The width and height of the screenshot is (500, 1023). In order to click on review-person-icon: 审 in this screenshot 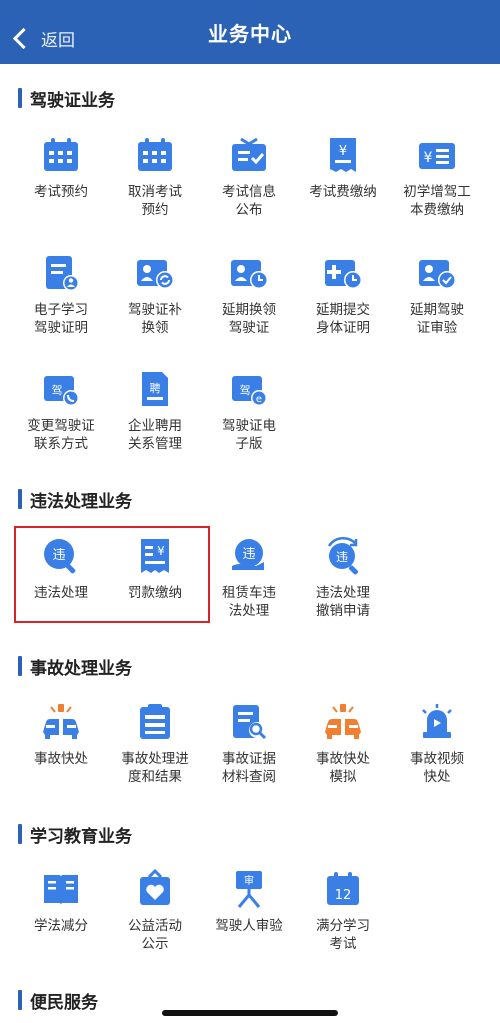, I will do `click(249, 889)`.